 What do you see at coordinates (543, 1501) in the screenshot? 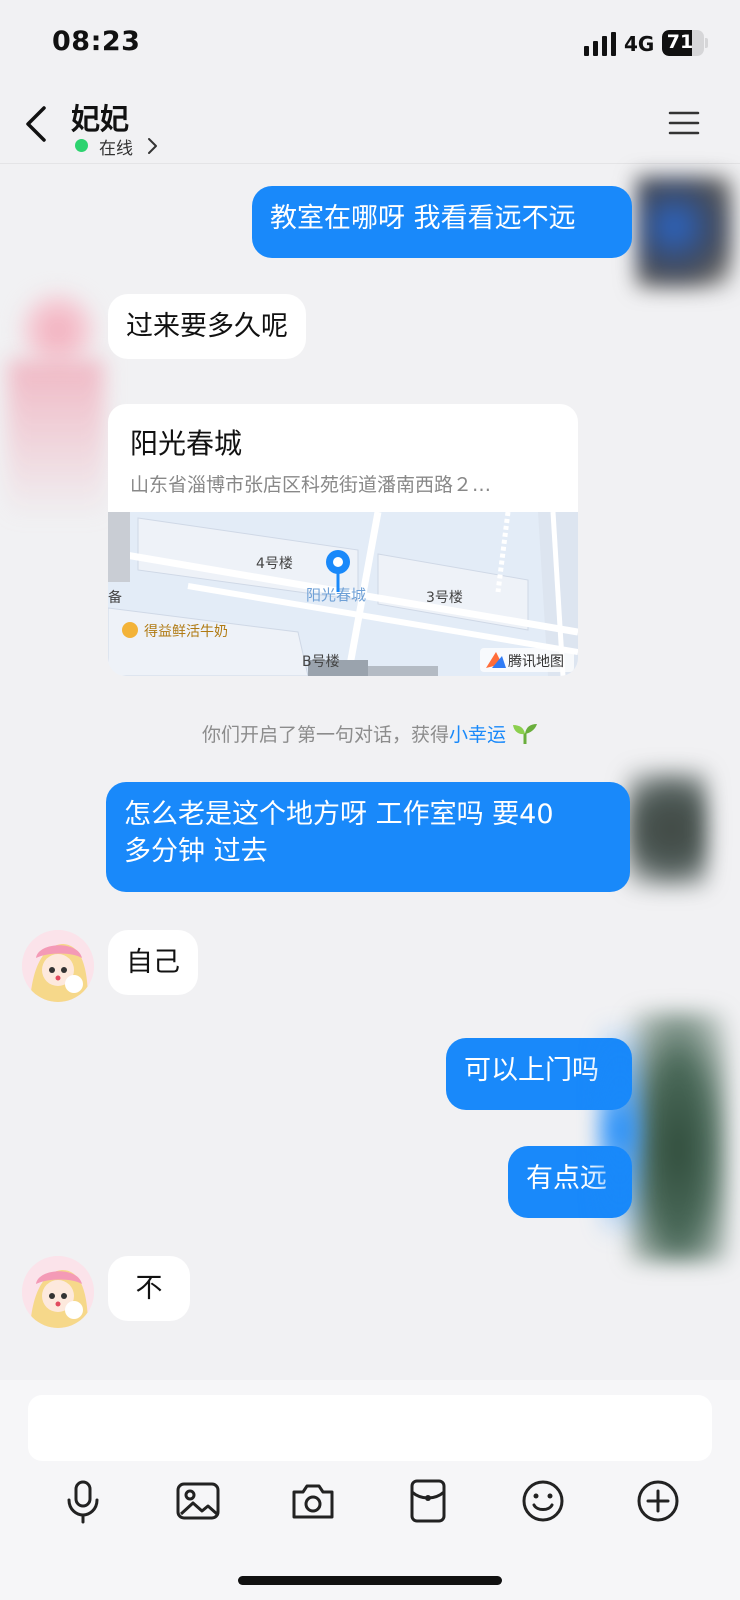
I see `emoji-icon` at bounding box center [543, 1501].